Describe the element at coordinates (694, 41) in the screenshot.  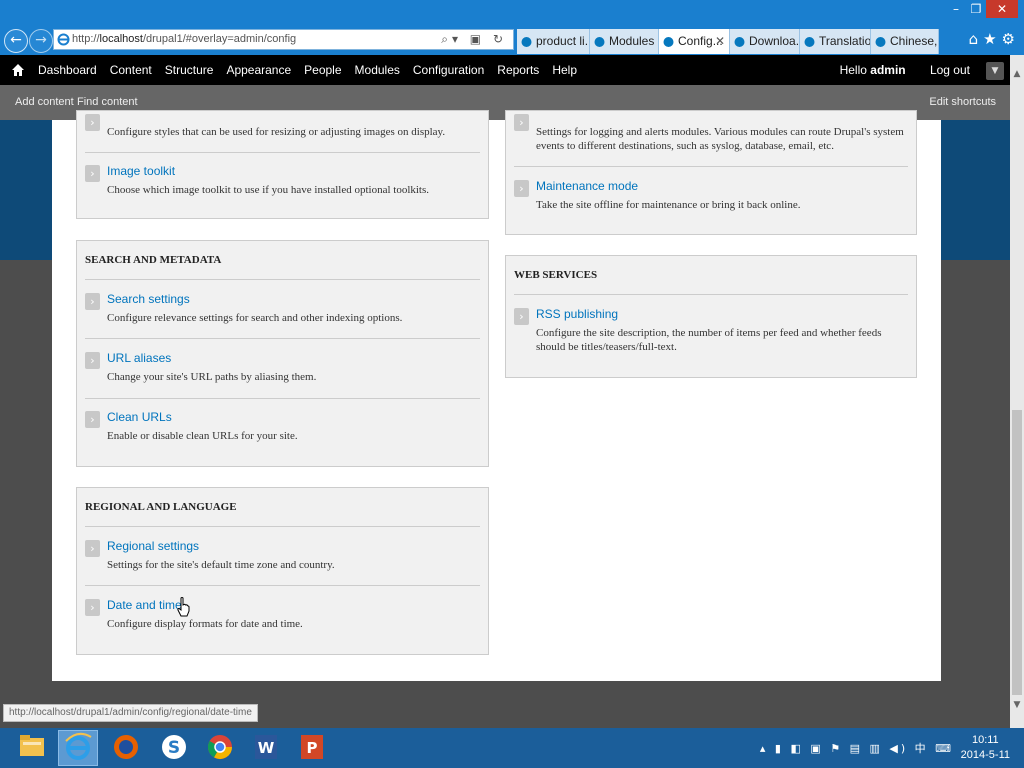
I see `tab-configuration: Config... ✕` at that location.